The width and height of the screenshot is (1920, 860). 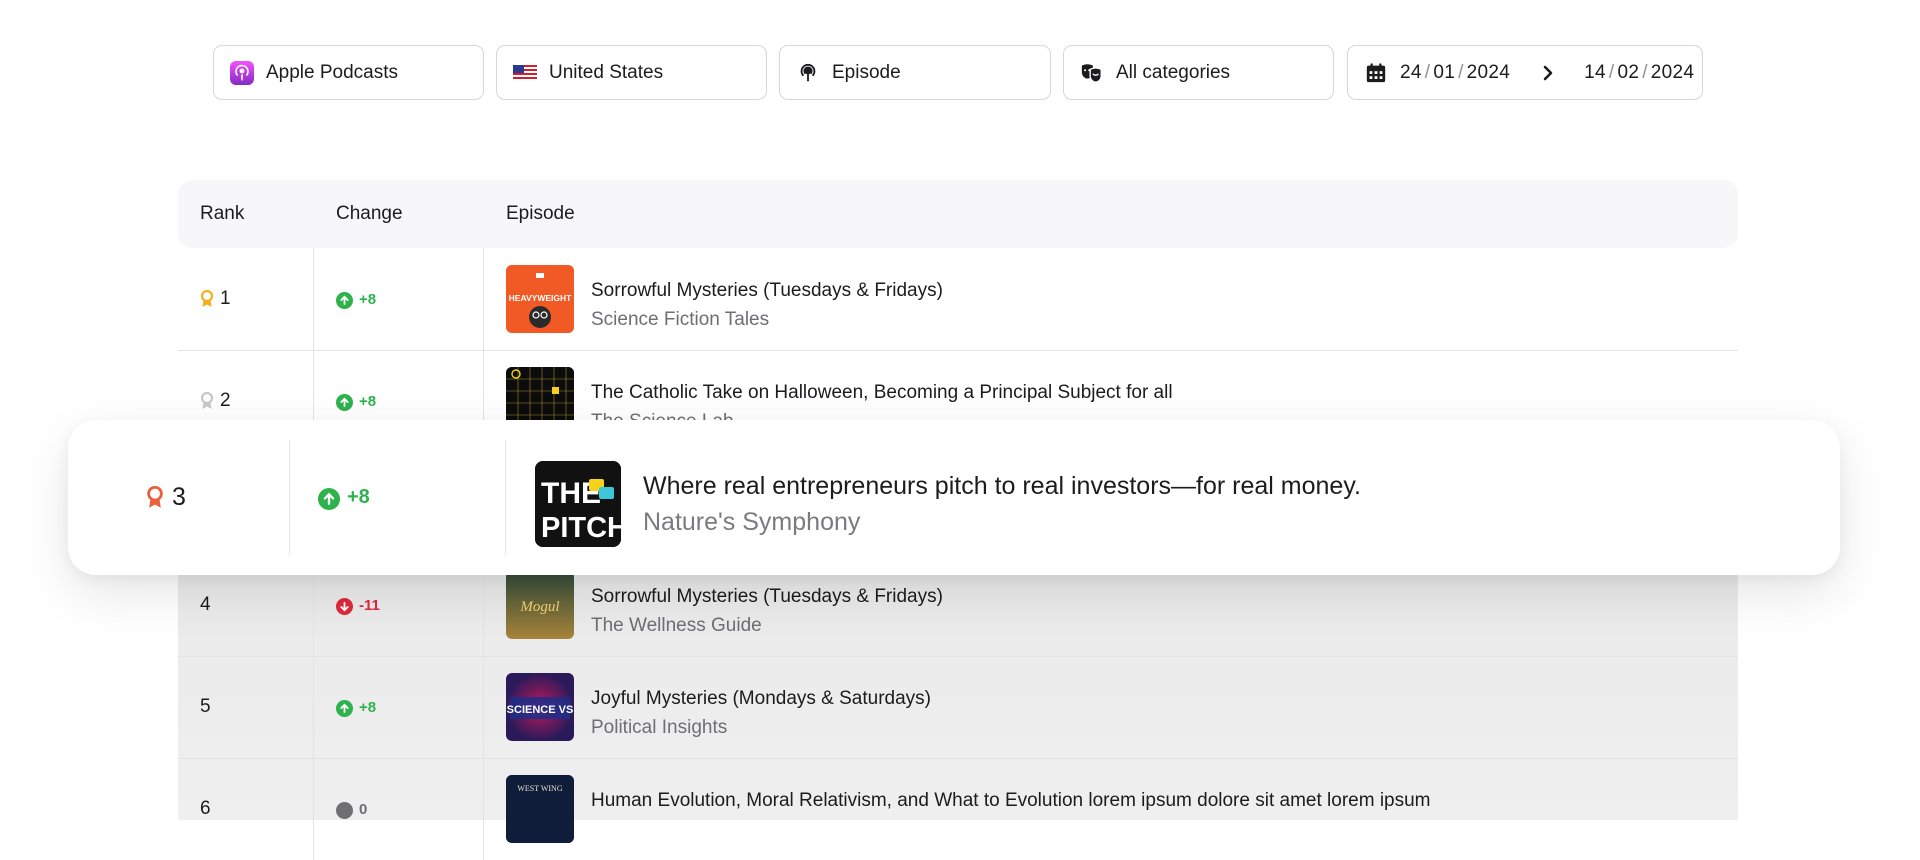 I want to click on episode-artwork: THE PITCH, so click(x=578, y=504).